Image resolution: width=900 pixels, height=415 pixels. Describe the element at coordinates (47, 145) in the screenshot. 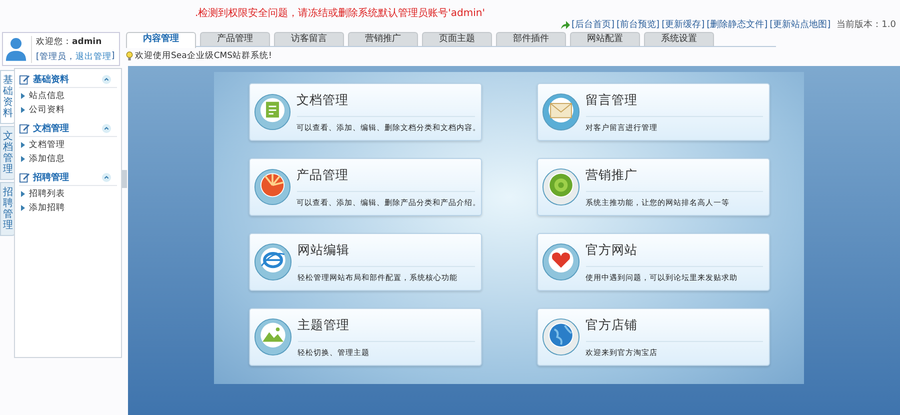

I see `menu-item: 文档管理` at that location.